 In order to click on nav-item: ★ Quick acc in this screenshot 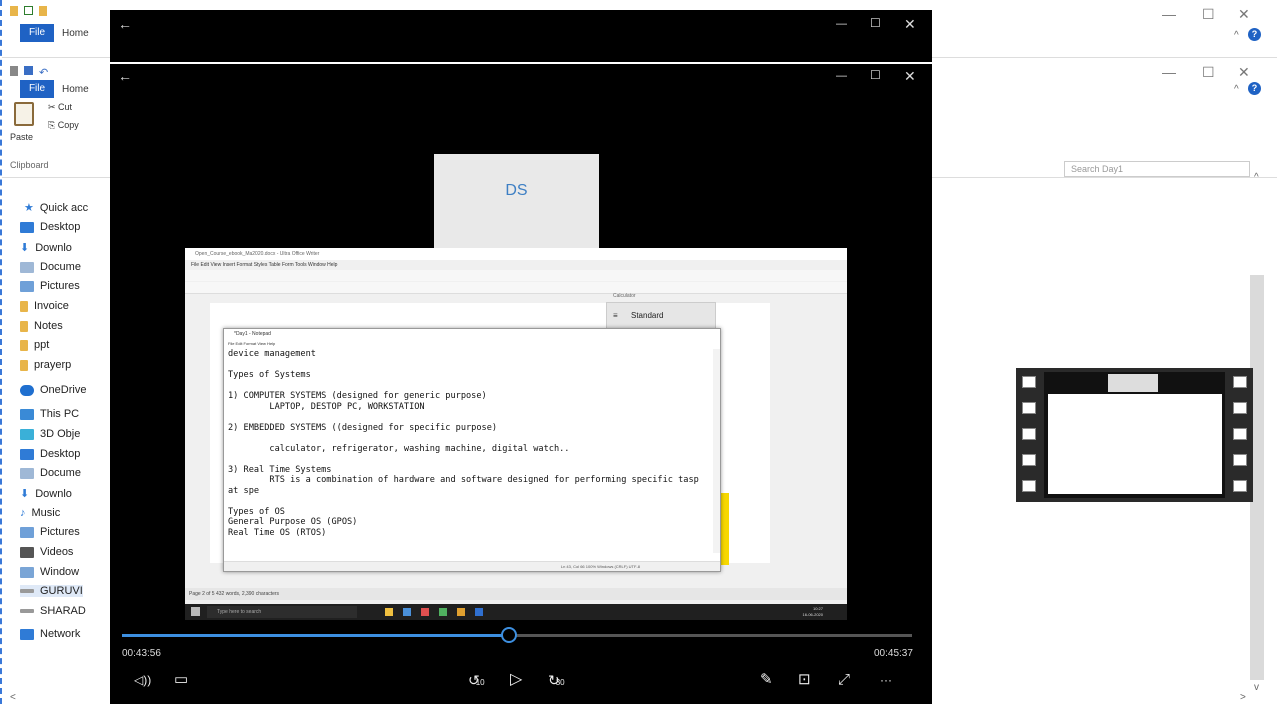, I will do `click(56, 208)`.